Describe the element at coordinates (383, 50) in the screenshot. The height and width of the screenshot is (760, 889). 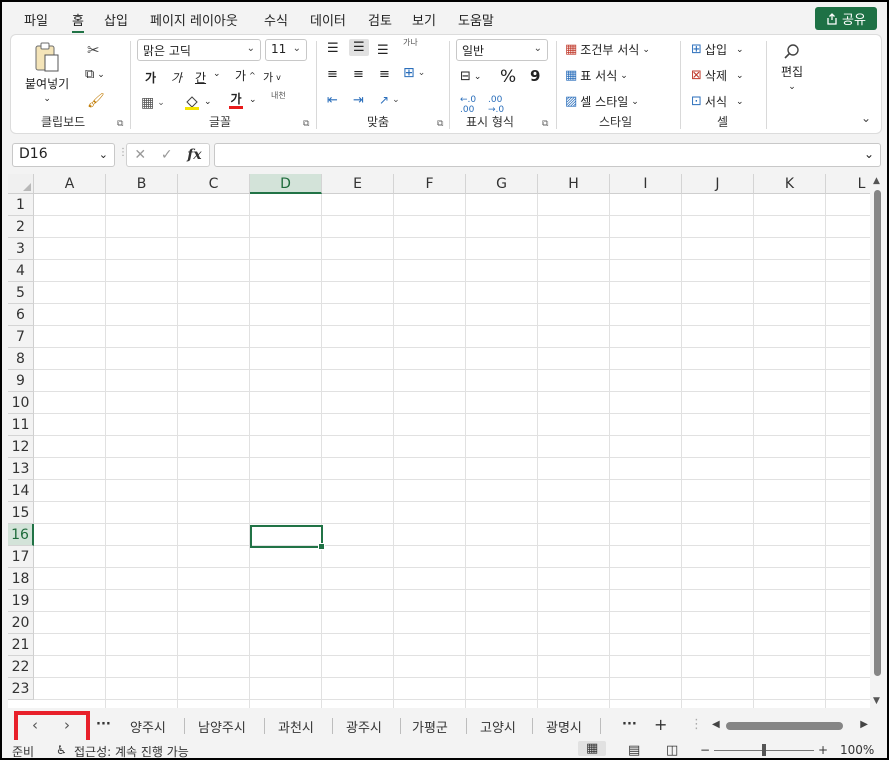
I see `align-bottom-icon: ☰` at that location.